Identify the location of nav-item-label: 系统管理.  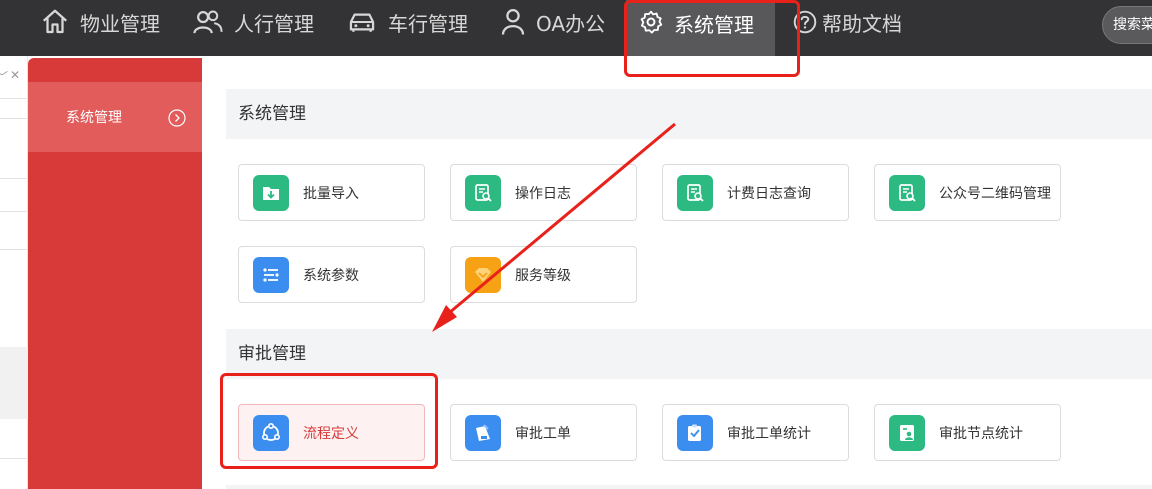
(714, 25).